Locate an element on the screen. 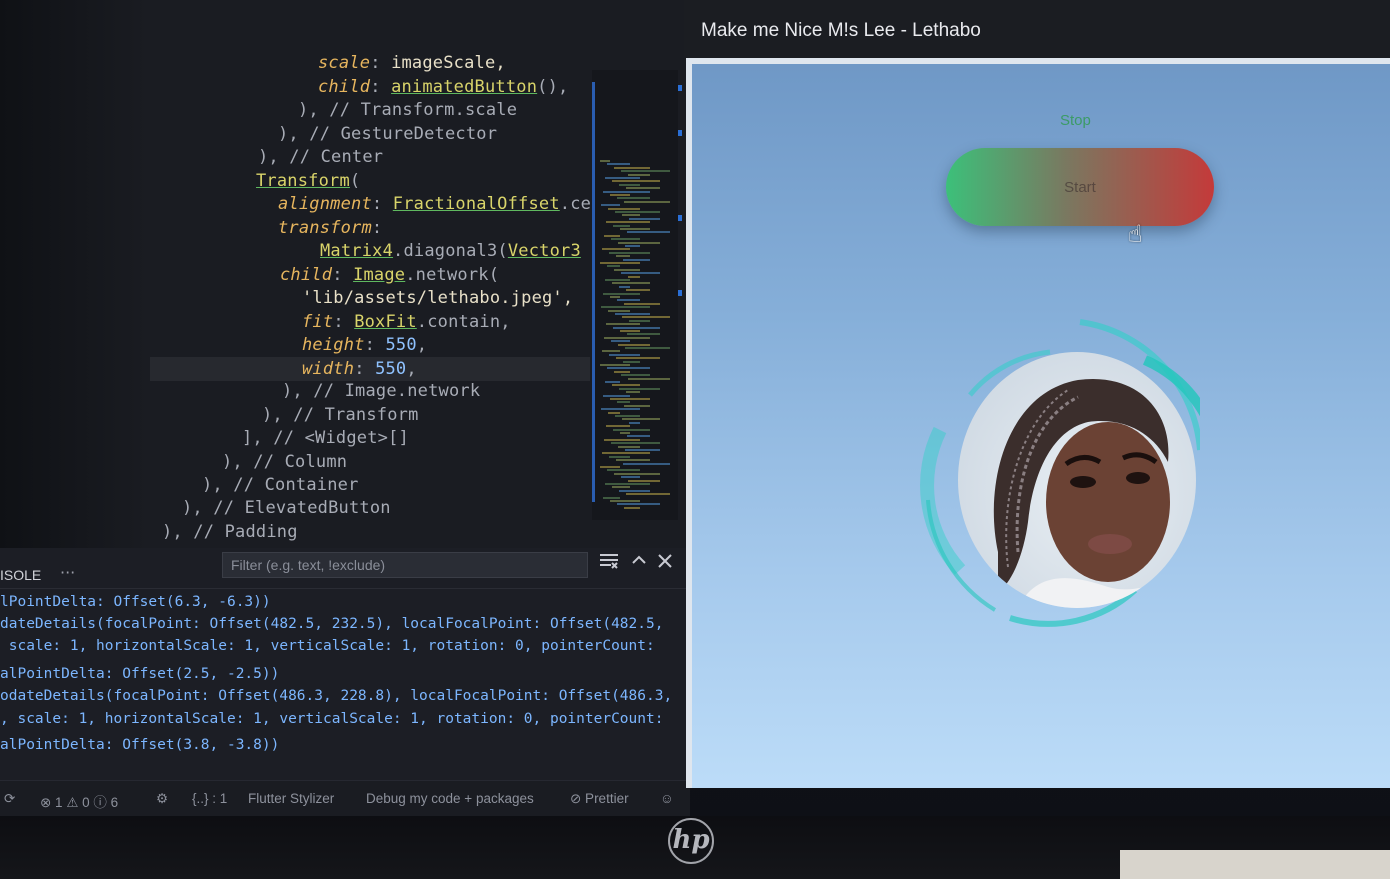  code-line: ), // Center is located at coordinates (320, 157).